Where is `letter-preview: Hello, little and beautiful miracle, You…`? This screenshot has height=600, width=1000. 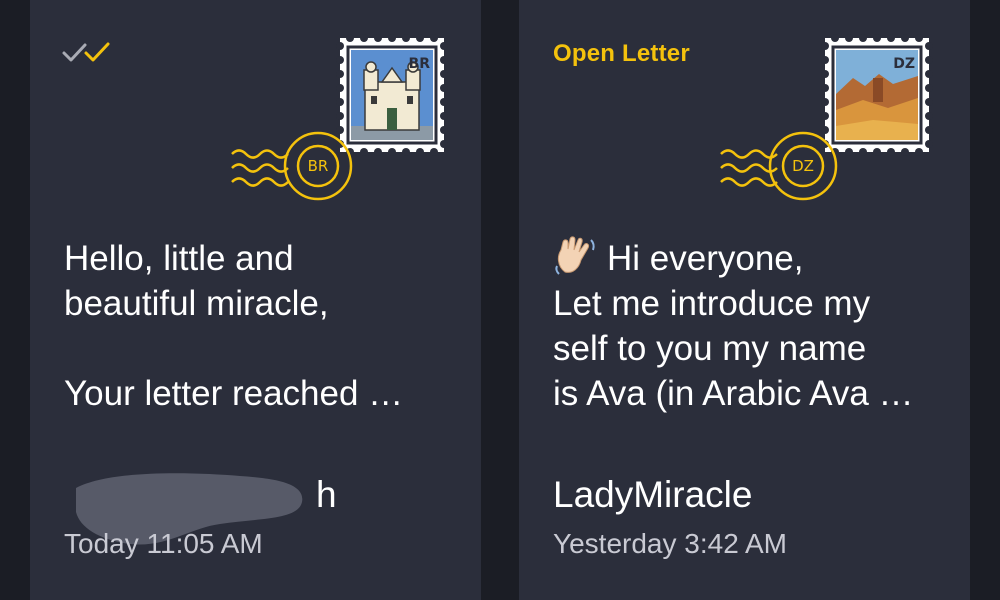
letter-preview: Hello, little and beautiful miracle, You… is located at coordinates (264, 326).